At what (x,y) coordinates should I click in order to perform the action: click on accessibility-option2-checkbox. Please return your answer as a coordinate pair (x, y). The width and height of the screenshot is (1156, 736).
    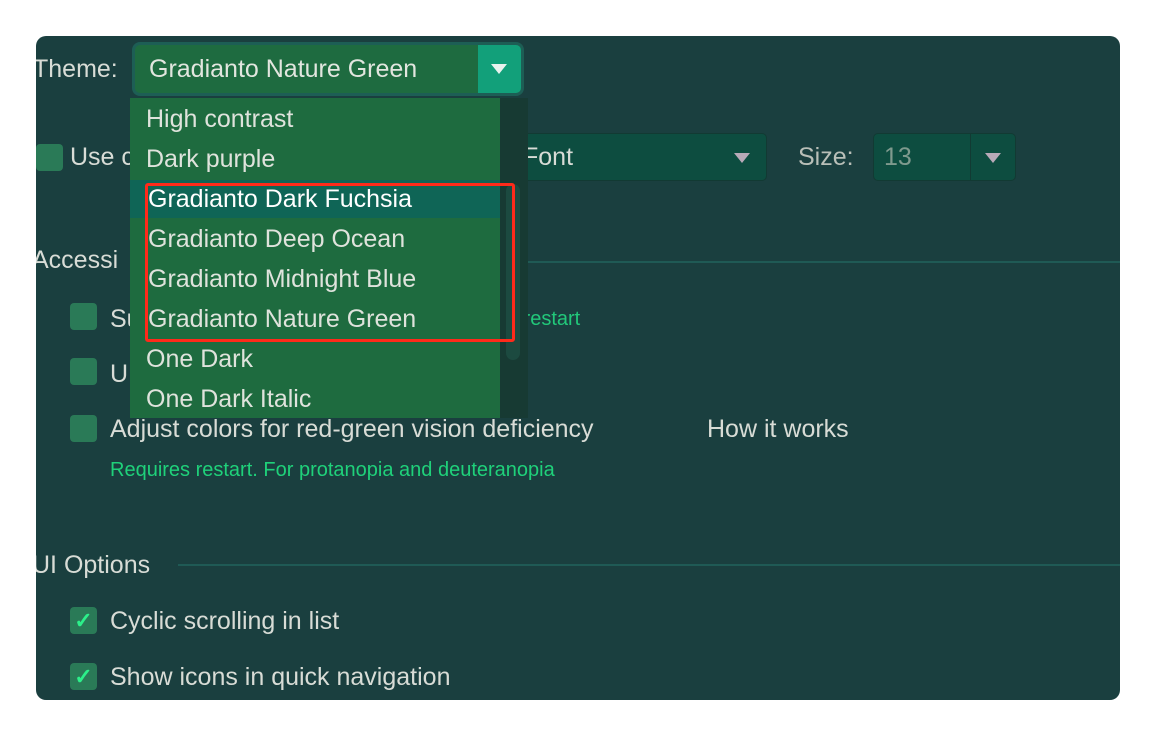
    Looking at the image, I should click on (83, 371).